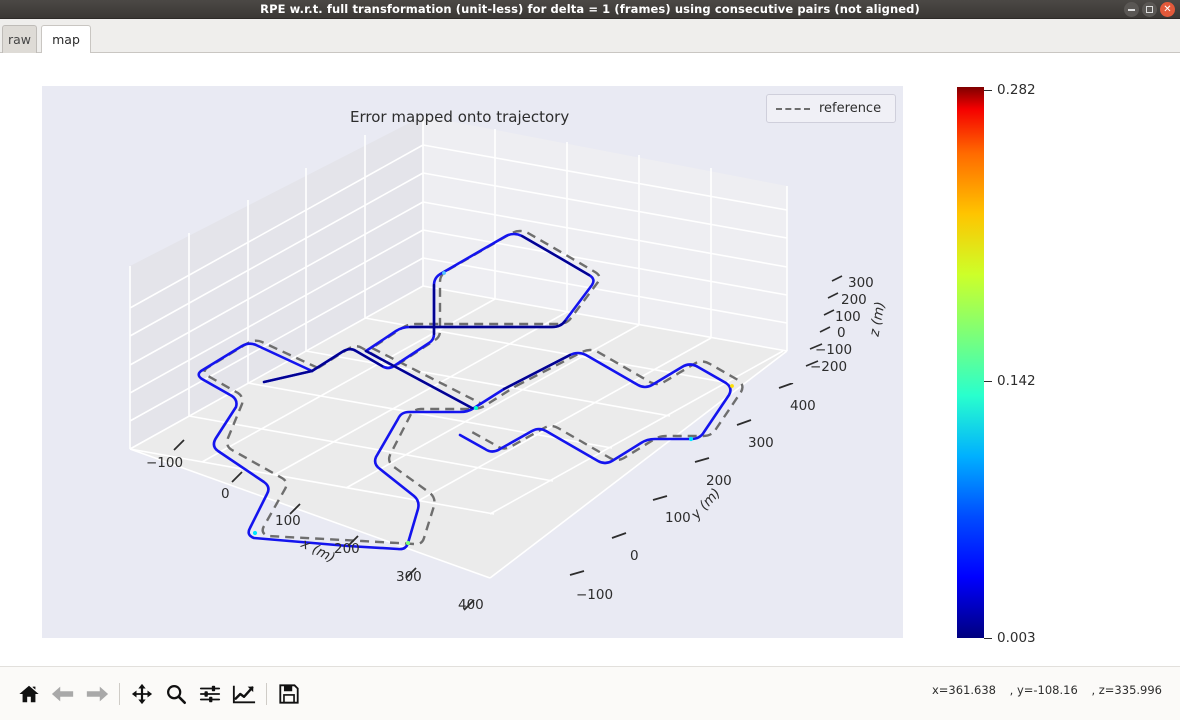 Image resolution: width=1180 pixels, height=720 pixels. I want to click on navigation-toolbar: x=361.638 , y=-108.16 , z=335.996, so click(590, 693).